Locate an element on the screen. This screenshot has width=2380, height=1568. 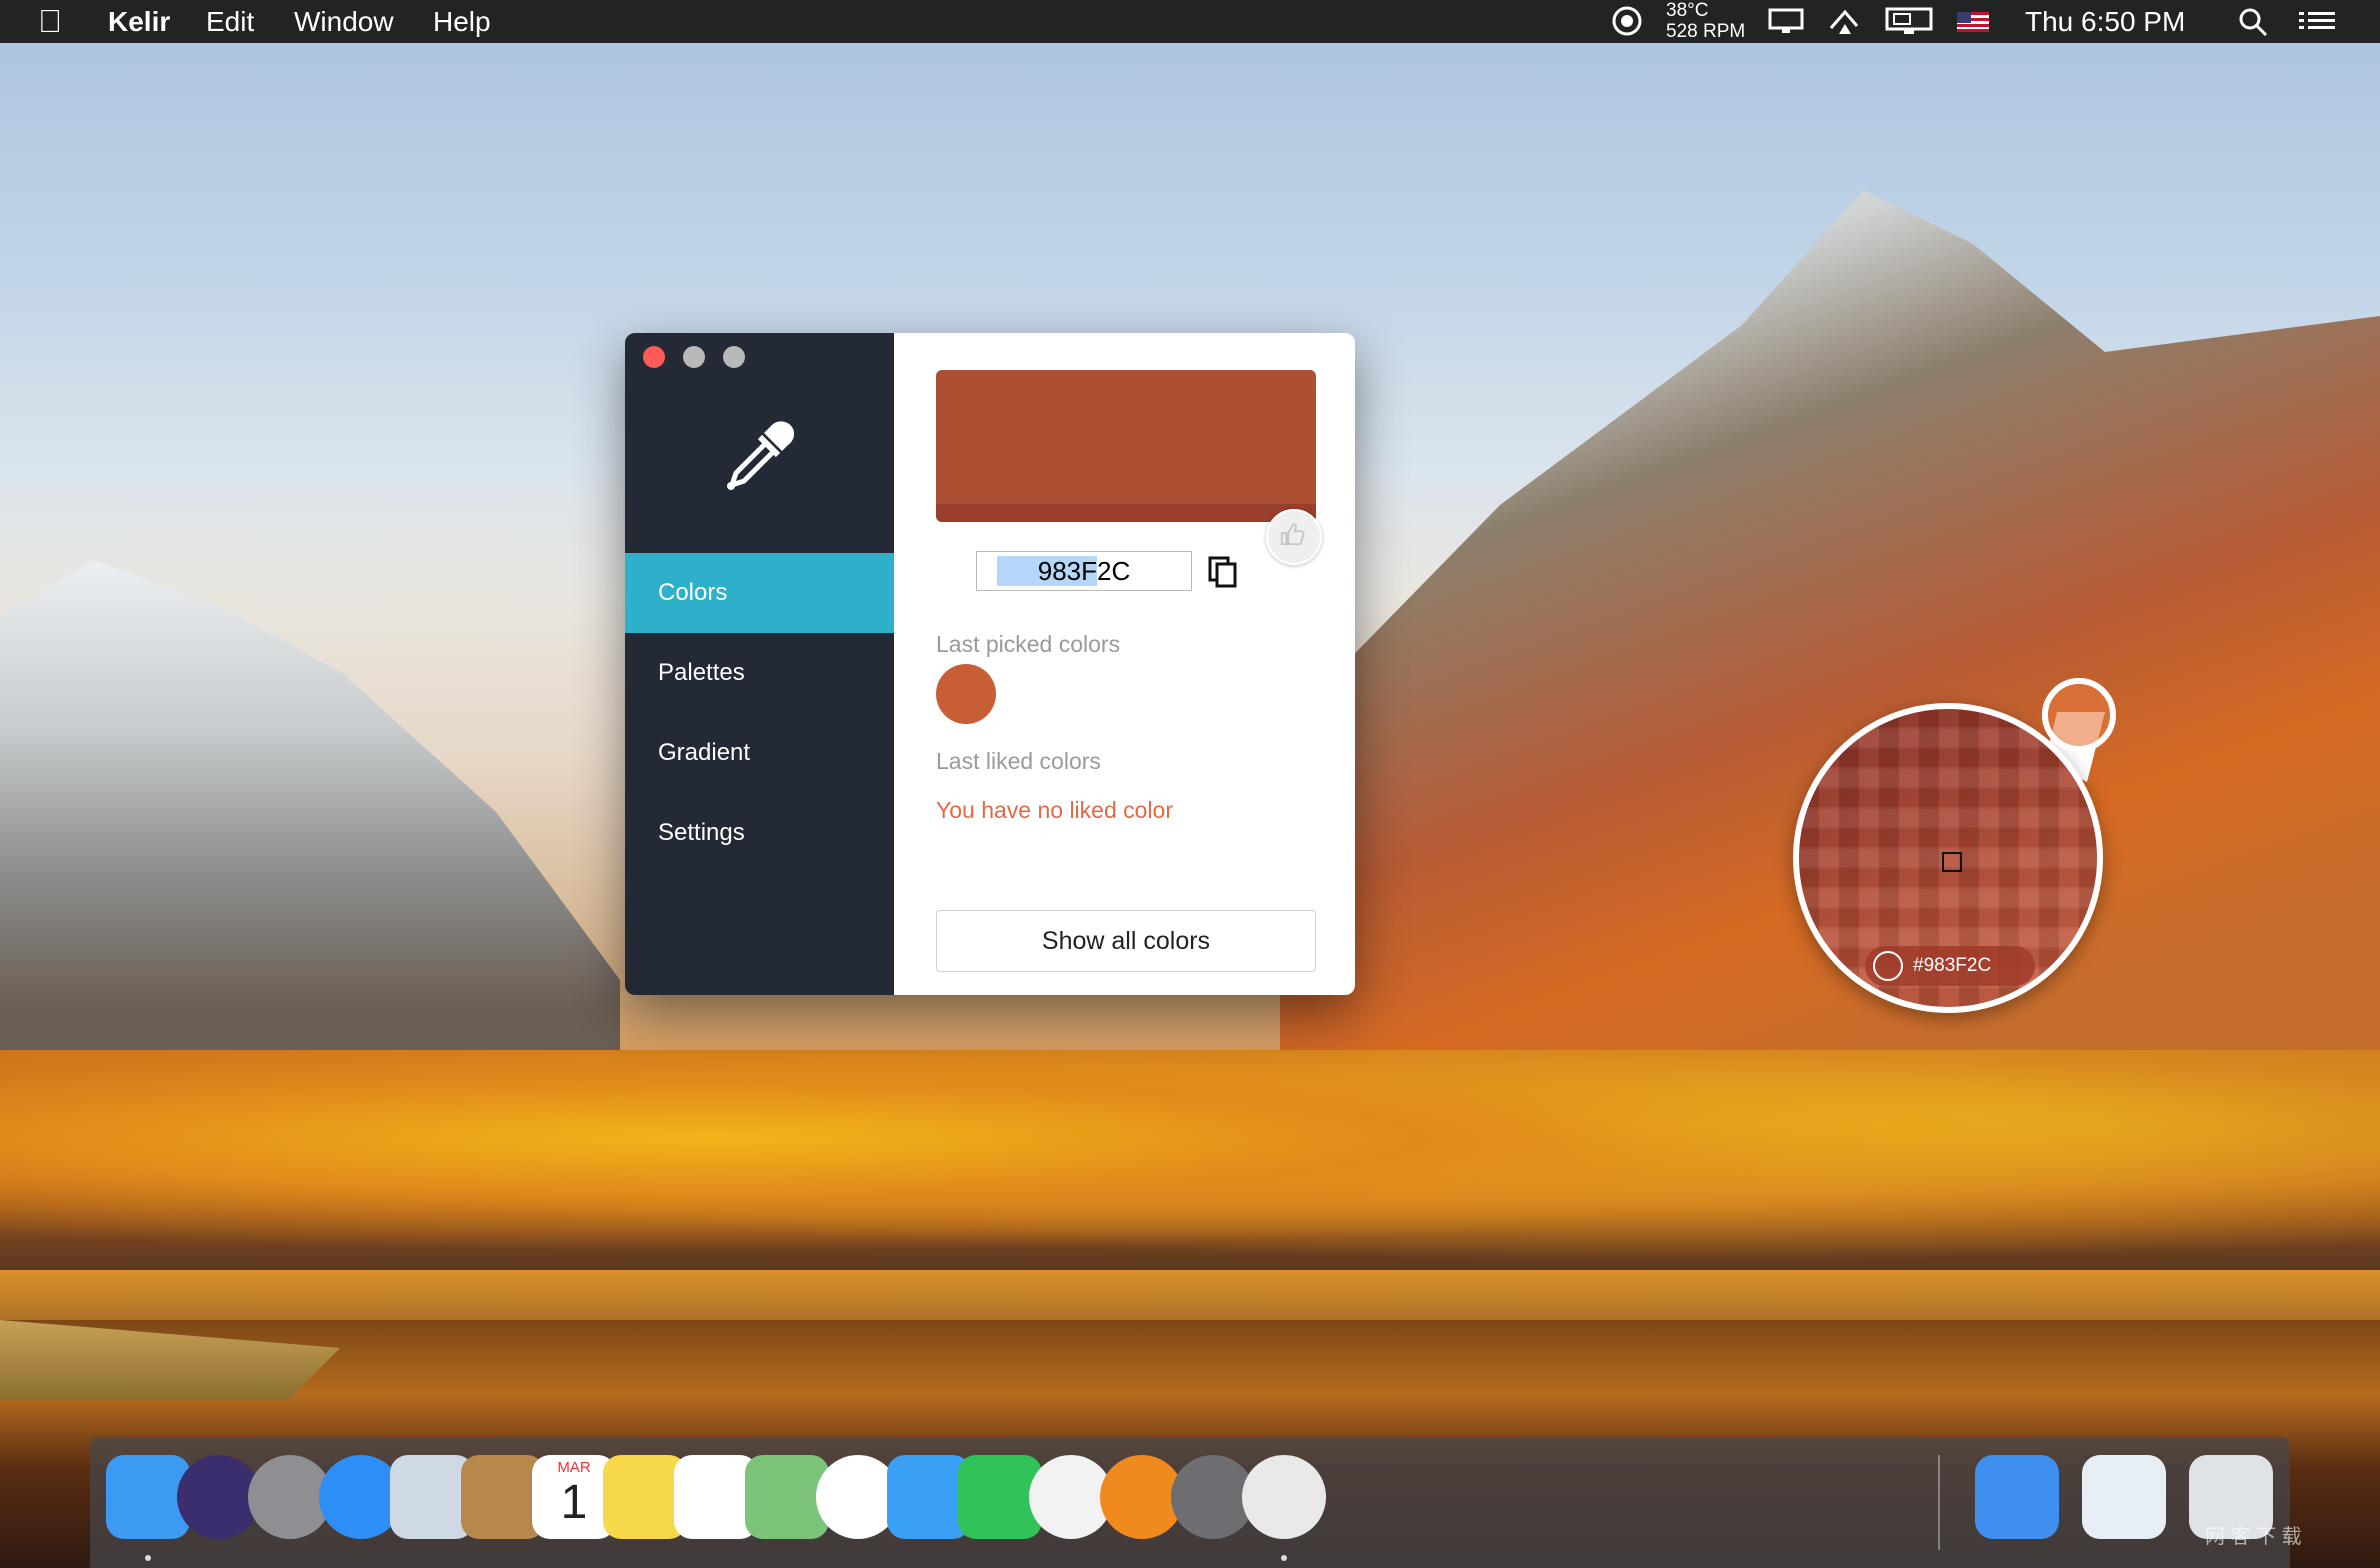
like-color-button is located at coordinates (1294, 537).